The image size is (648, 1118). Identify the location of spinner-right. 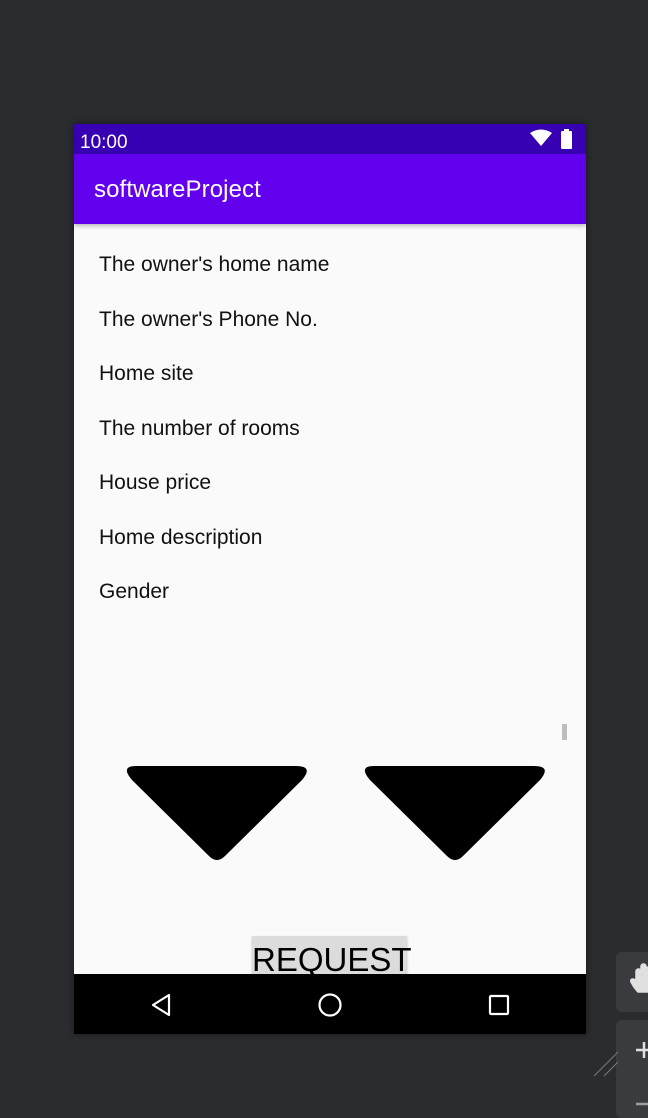
(455, 818).